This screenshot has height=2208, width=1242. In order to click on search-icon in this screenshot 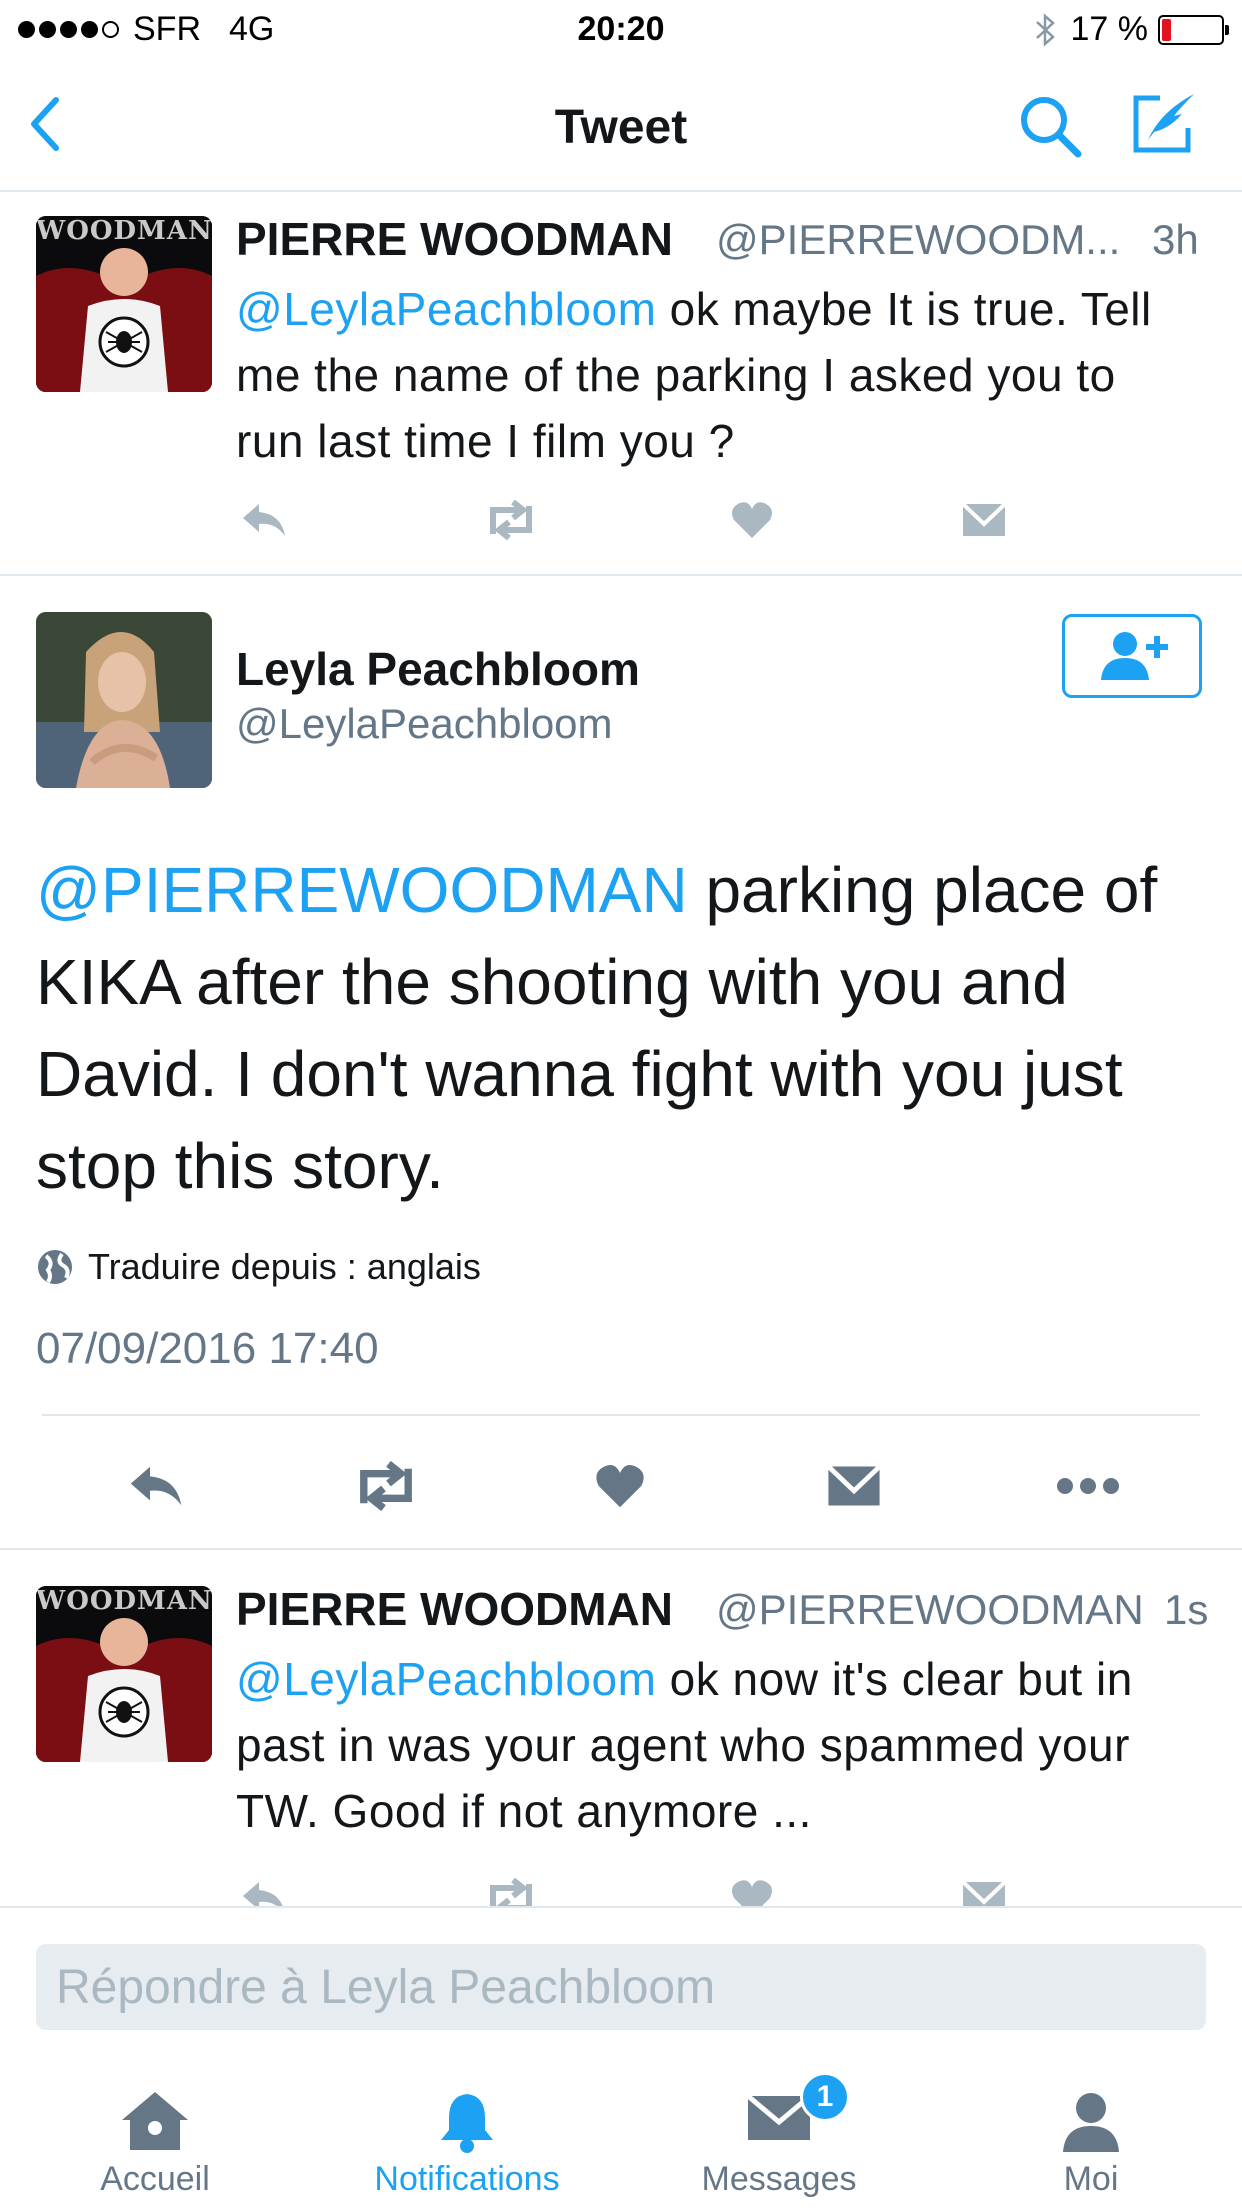, I will do `click(1051, 127)`.